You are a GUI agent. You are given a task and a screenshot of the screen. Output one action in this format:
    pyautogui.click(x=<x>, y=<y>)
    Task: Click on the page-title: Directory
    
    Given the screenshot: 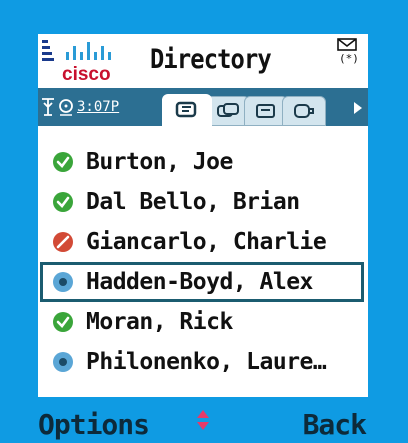 What is the action you would take?
    pyautogui.click(x=211, y=59)
    